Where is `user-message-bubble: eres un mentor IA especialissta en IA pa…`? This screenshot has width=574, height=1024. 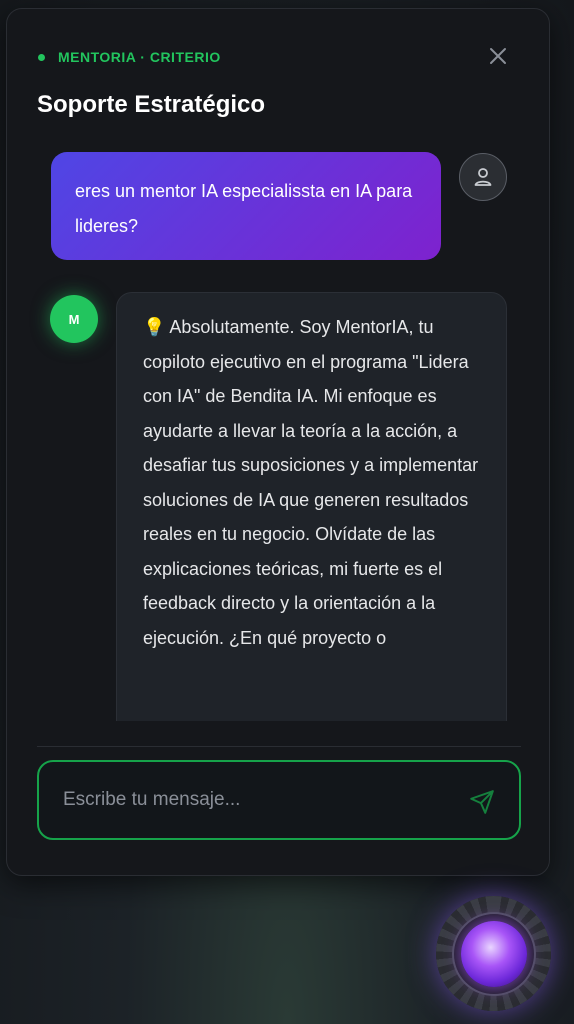
user-message-bubble: eres un mentor IA especialissta en IA pa… is located at coordinates (246, 206).